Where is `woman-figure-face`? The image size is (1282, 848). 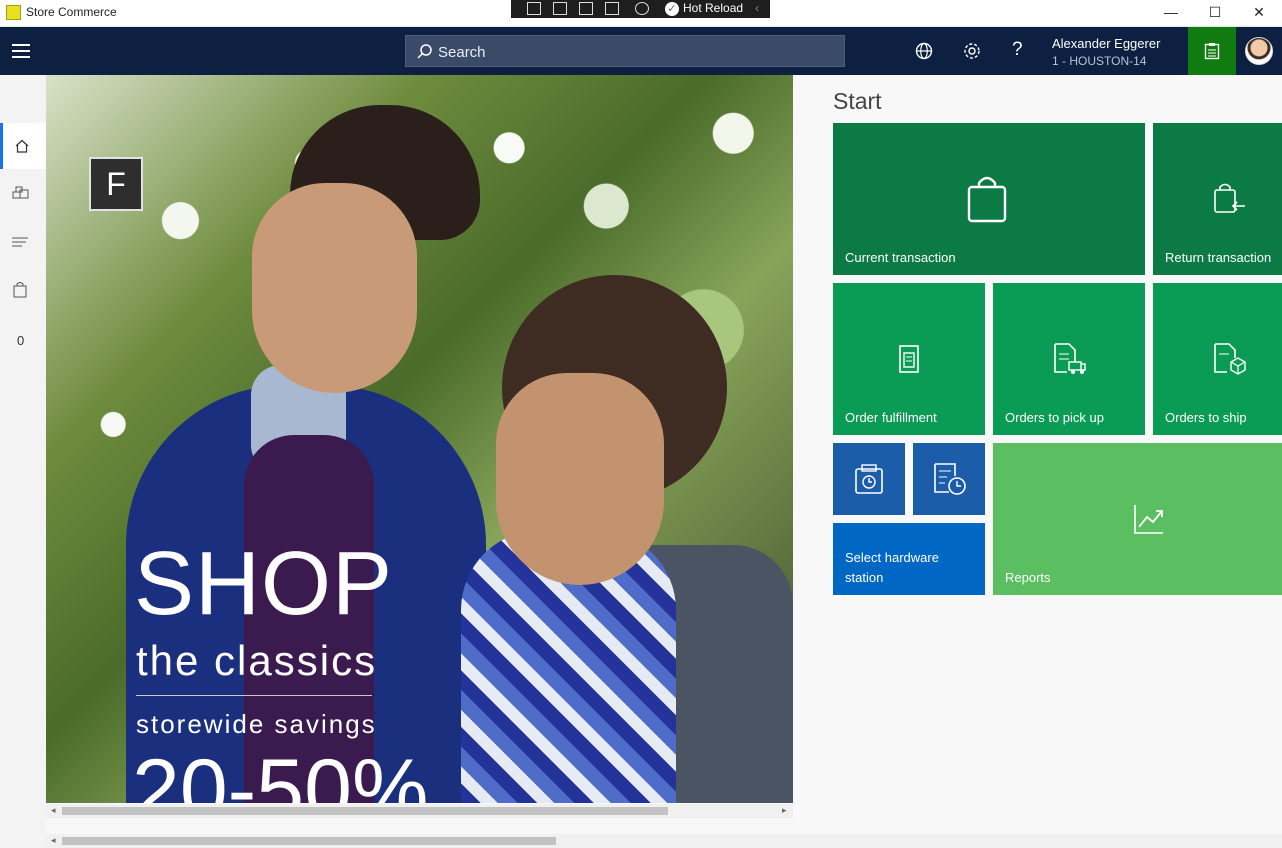
woman-figure-face is located at coordinates (580, 479).